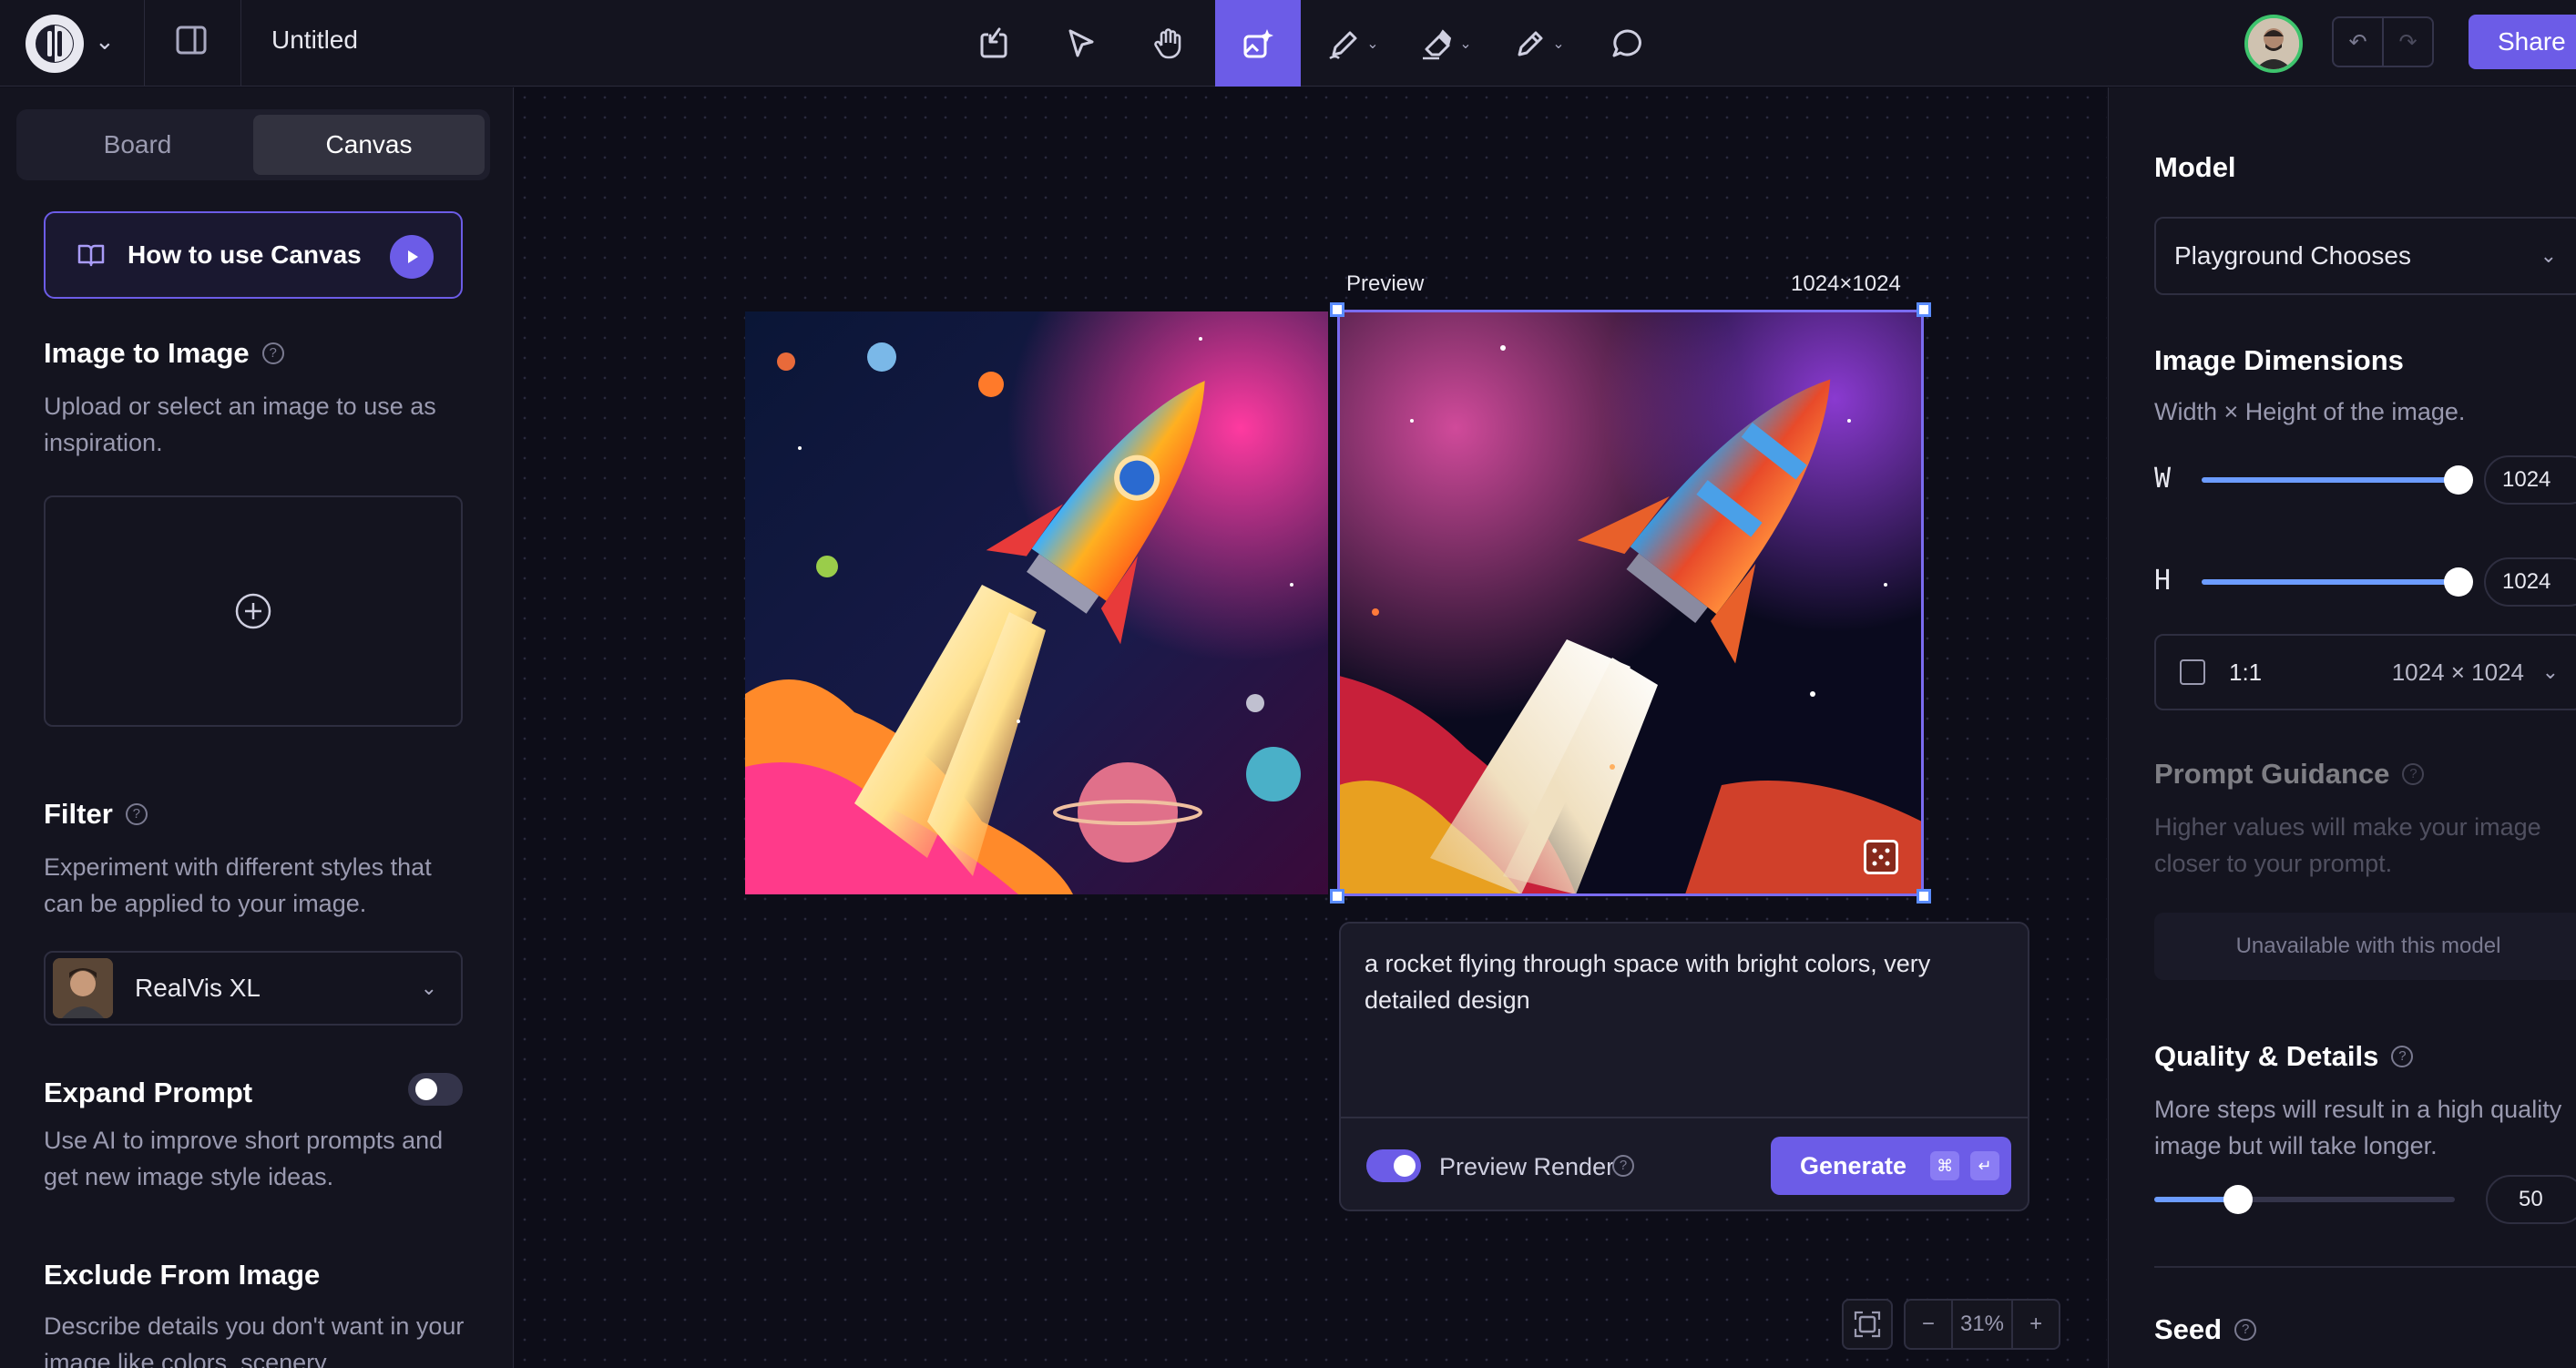 Image resolution: width=2576 pixels, height=1368 pixels. What do you see at coordinates (253, 255) in the screenshot?
I see `how-to-use-canvas-button: How to use Canvas` at bounding box center [253, 255].